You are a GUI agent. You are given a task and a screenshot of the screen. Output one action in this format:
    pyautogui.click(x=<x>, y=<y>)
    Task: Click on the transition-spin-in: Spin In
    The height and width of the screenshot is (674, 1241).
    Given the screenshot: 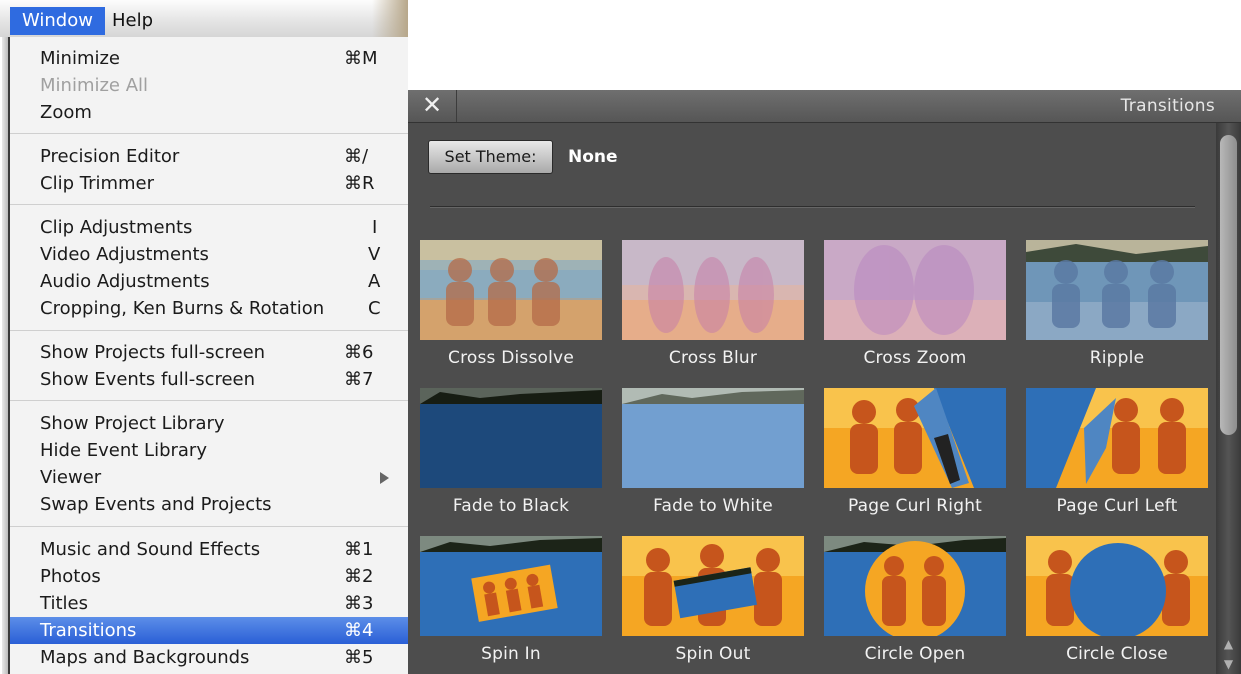 What is the action you would take?
    pyautogui.click(x=511, y=605)
    